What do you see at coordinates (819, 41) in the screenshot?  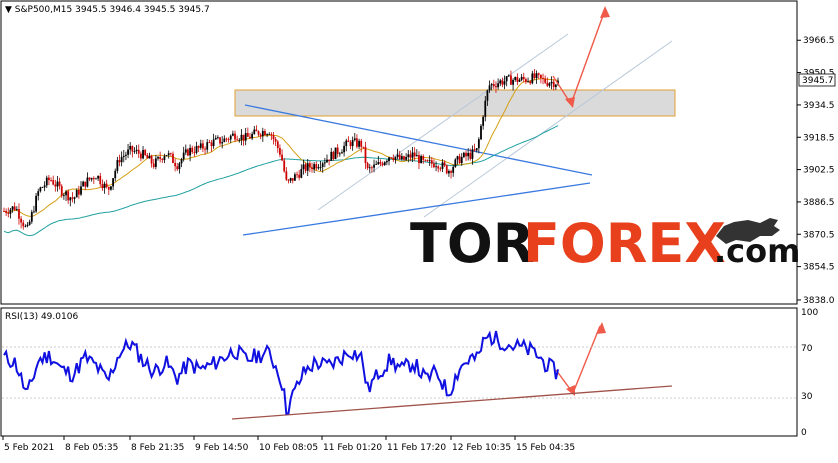 I see `price-tick-label: 3966.5` at bounding box center [819, 41].